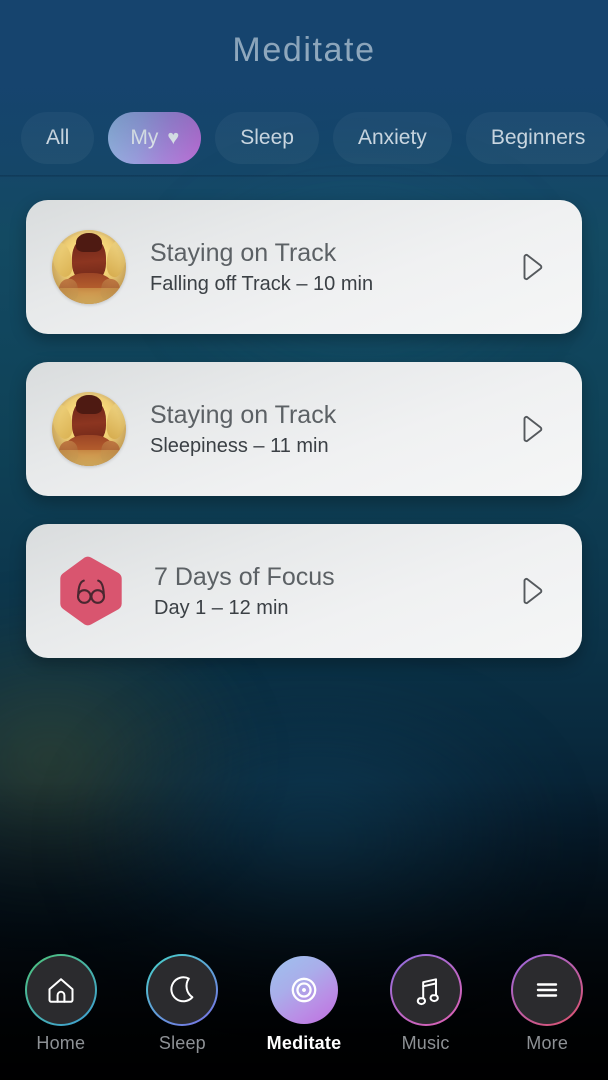 The height and width of the screenshot is (1080, 608). I want to click on rings-icon, so click(304, 990).